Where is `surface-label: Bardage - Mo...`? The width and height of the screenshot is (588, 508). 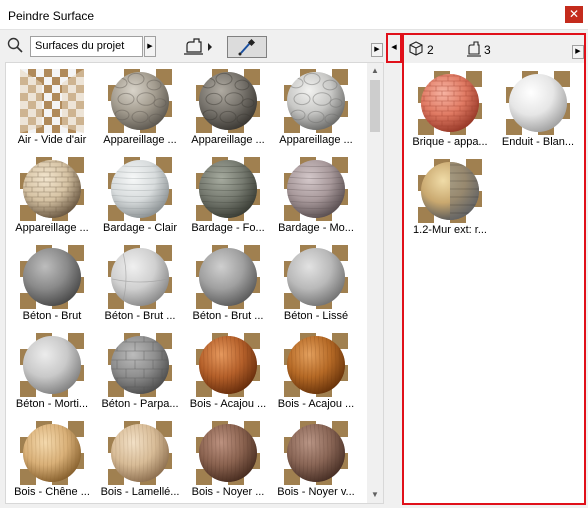 surface-label: Bardage - Mo... is located at coordinates (316, 228).